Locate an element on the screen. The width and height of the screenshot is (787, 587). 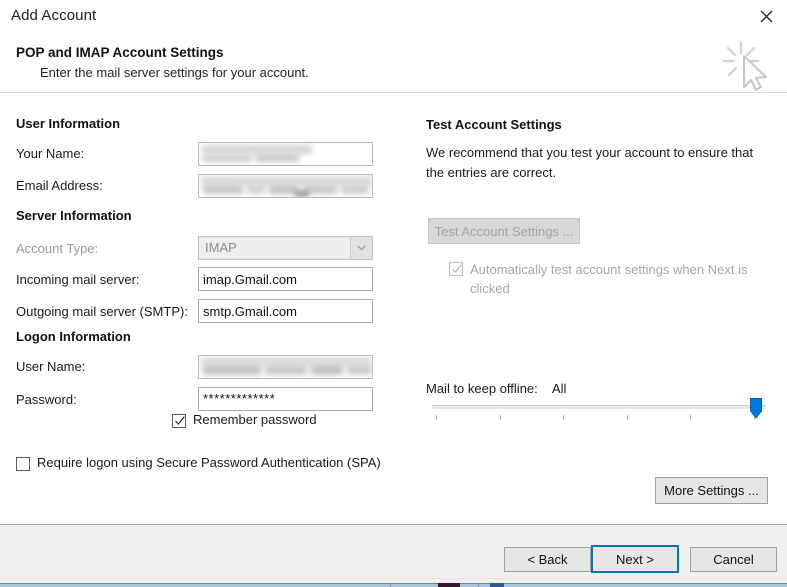
remember-password-label: Remember password is located at coordinates (255, 419).